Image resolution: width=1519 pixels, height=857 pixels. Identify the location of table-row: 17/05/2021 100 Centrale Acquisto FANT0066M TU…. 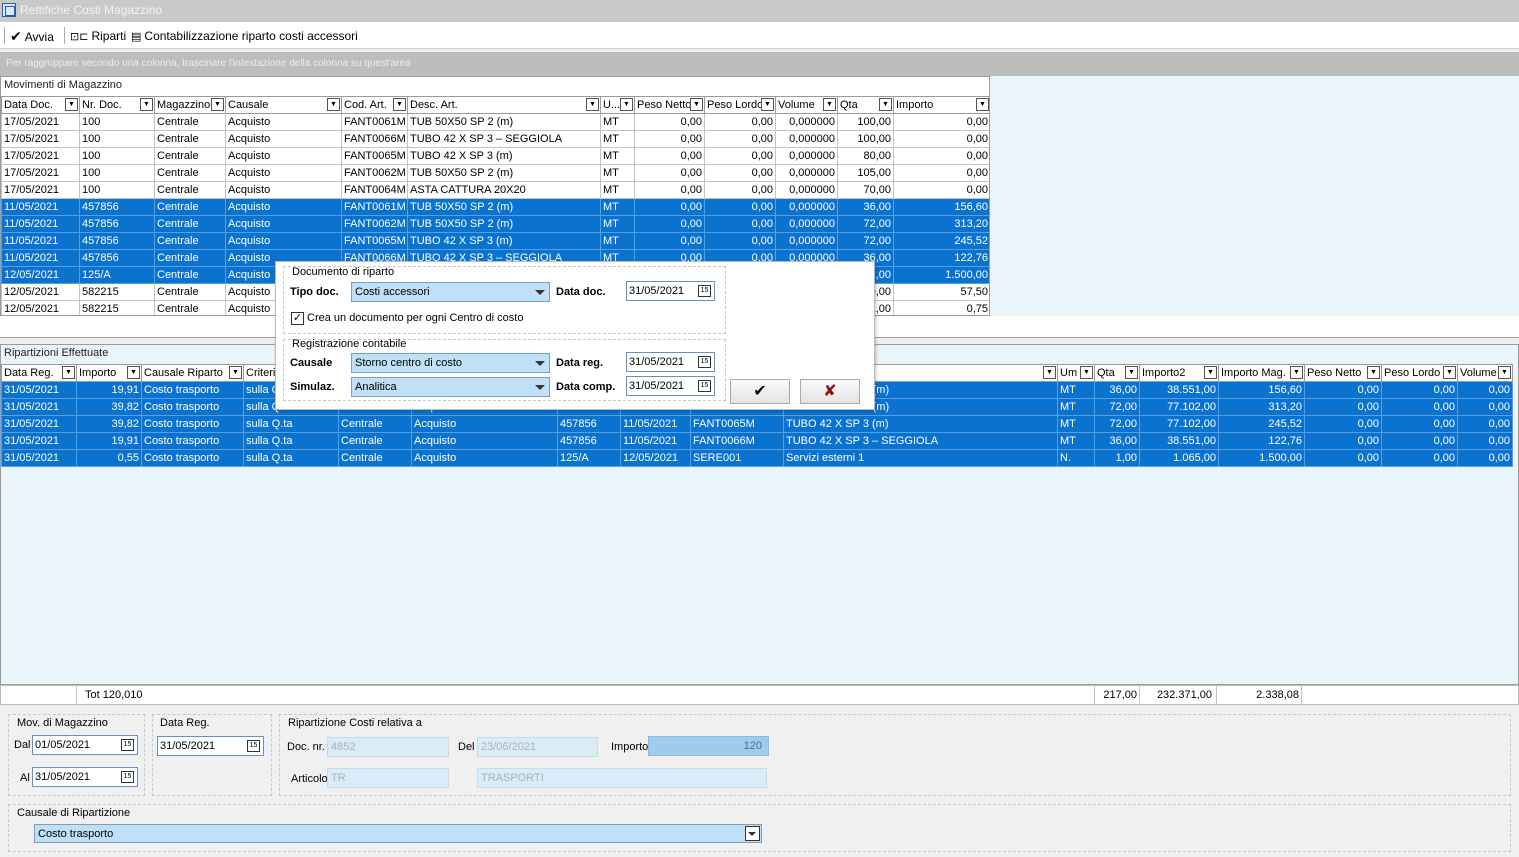
(495, 139).